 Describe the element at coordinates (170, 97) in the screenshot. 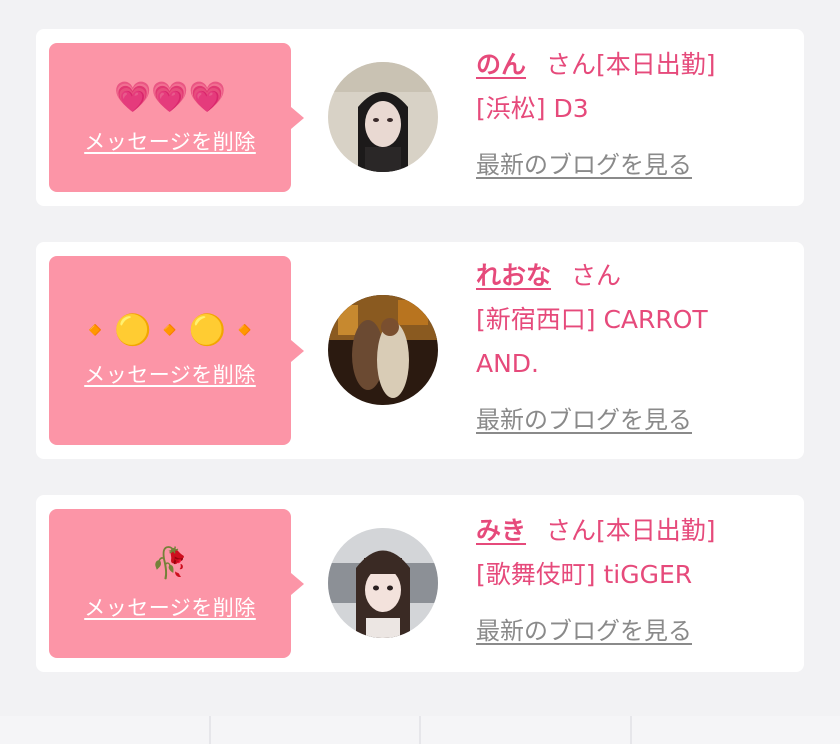

I see `message-emoji: 💗💗💗` at that location.